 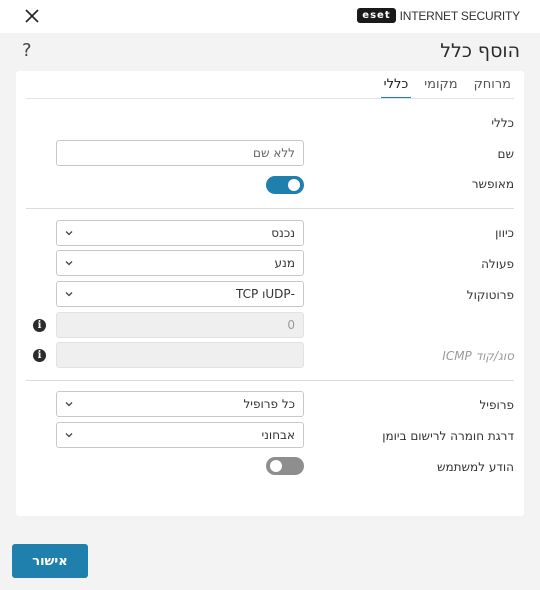 I want to click on section-heading-general: כללי, so click(x=502, y=123).